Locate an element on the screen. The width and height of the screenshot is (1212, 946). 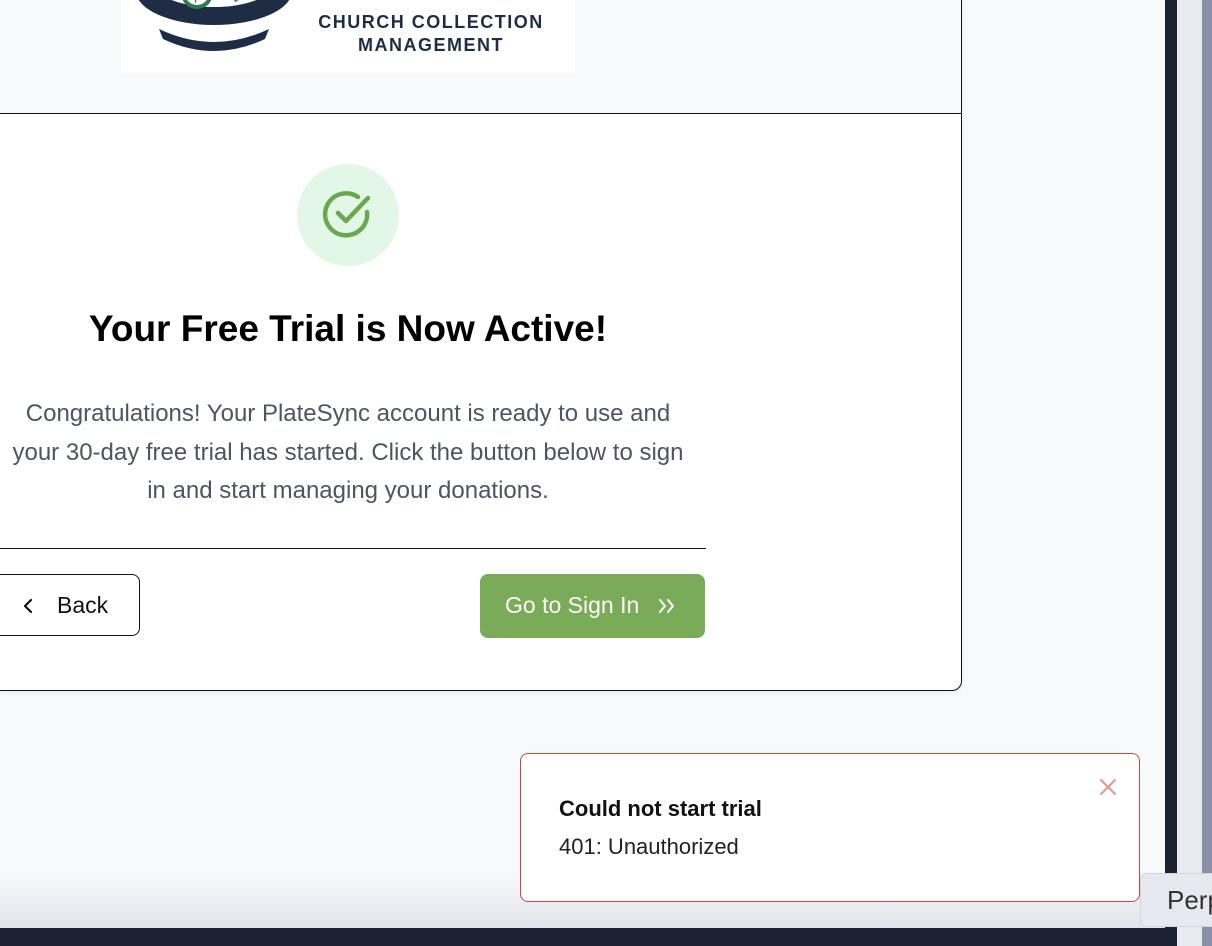
check-circle-icon is located at coordinates (346, 214).